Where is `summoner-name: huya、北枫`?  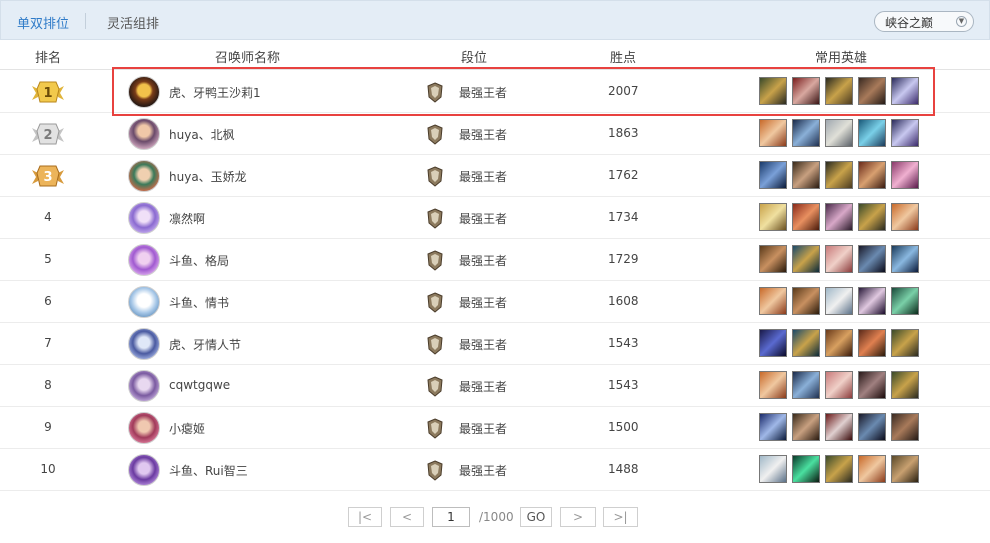
summoner-name: huya、北枫 is located at coordinates (202, 134).